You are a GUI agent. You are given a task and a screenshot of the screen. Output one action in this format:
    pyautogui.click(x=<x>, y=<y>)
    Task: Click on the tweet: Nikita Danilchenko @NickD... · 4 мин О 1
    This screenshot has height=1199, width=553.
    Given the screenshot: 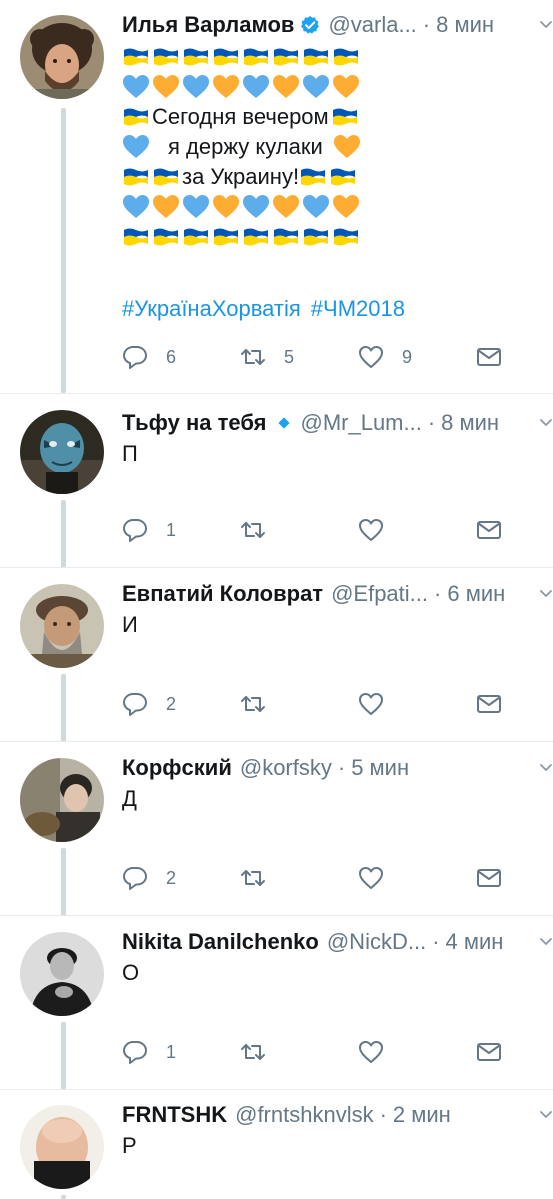 What is the action you would take?
    pyautogui.click(x=276, y=1002)
    